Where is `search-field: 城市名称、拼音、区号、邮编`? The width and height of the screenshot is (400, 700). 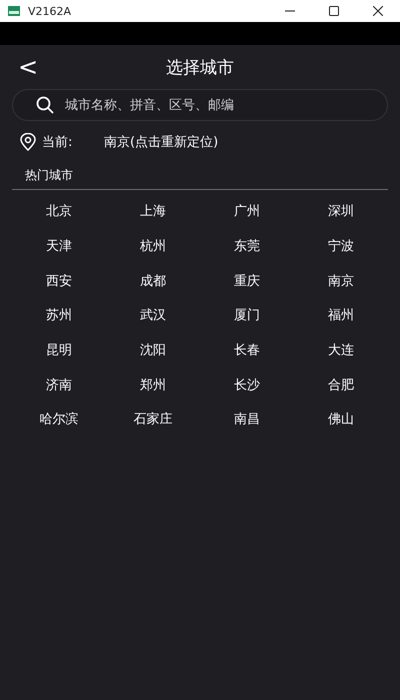 search-field: 城市名称、拼音、区号、邮编 is located at coordinates (200, 105).